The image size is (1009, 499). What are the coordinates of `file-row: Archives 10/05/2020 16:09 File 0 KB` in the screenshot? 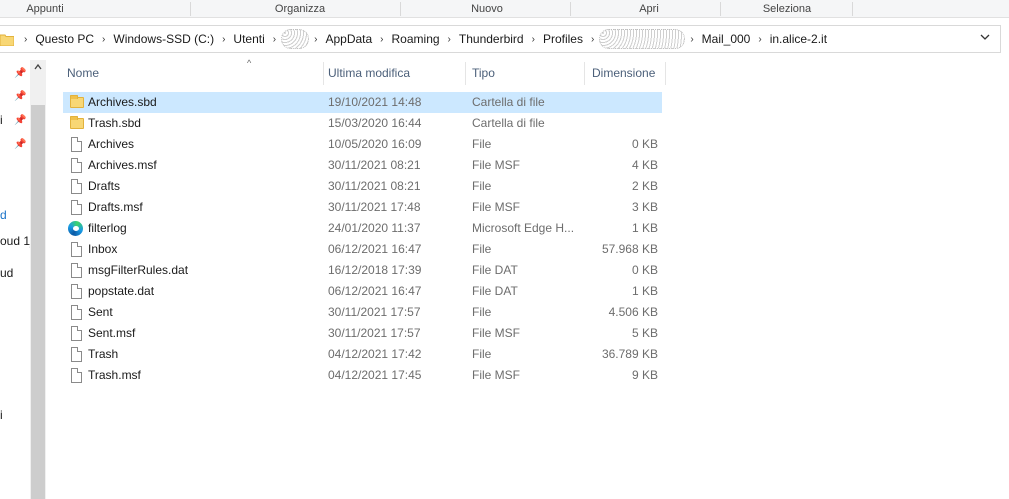 It's located at (362, 144).